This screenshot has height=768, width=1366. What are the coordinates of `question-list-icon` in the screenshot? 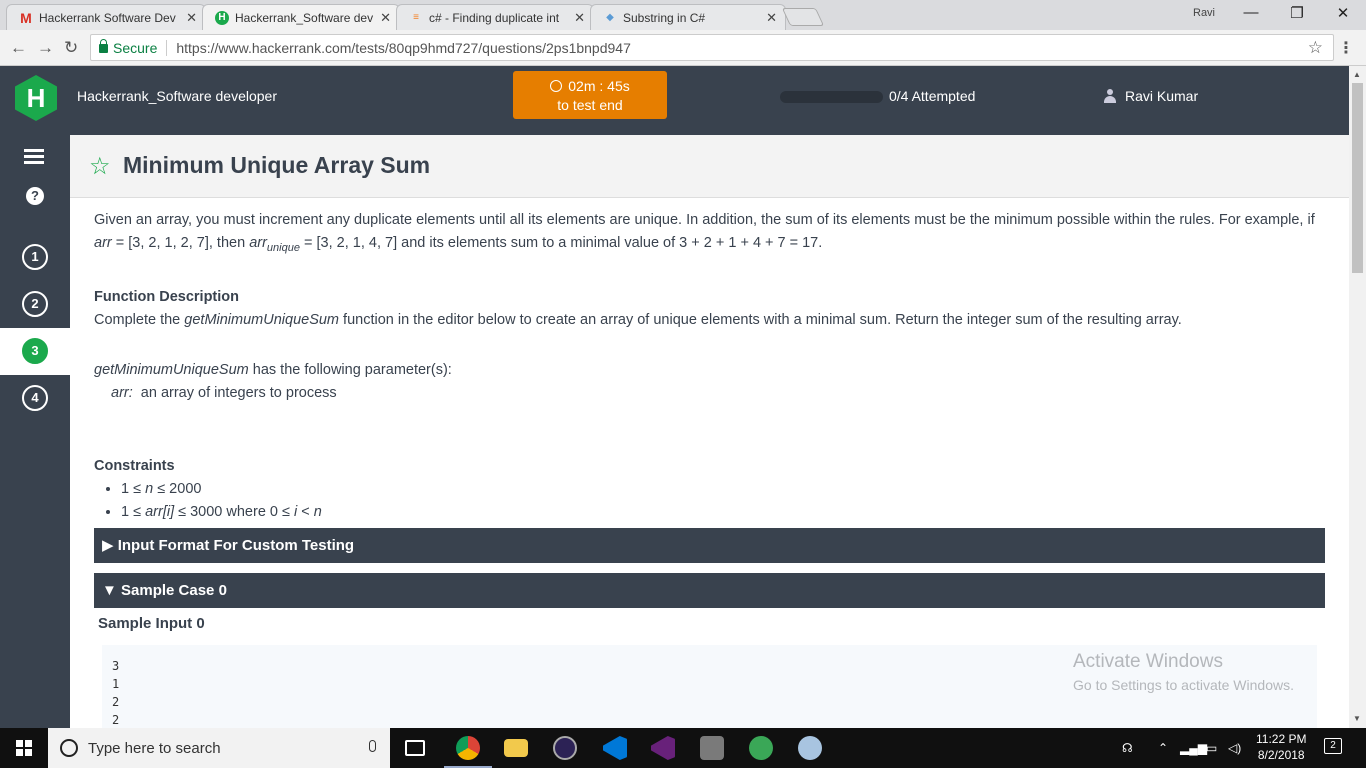 It's located at (34, 158).